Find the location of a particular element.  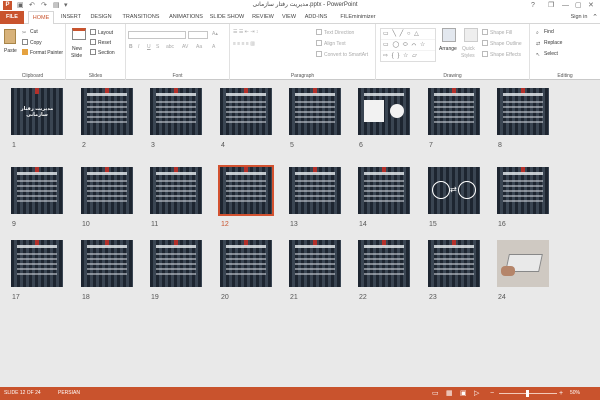

arrow-graphic: ⇄ is located at coordinates (453, 189).